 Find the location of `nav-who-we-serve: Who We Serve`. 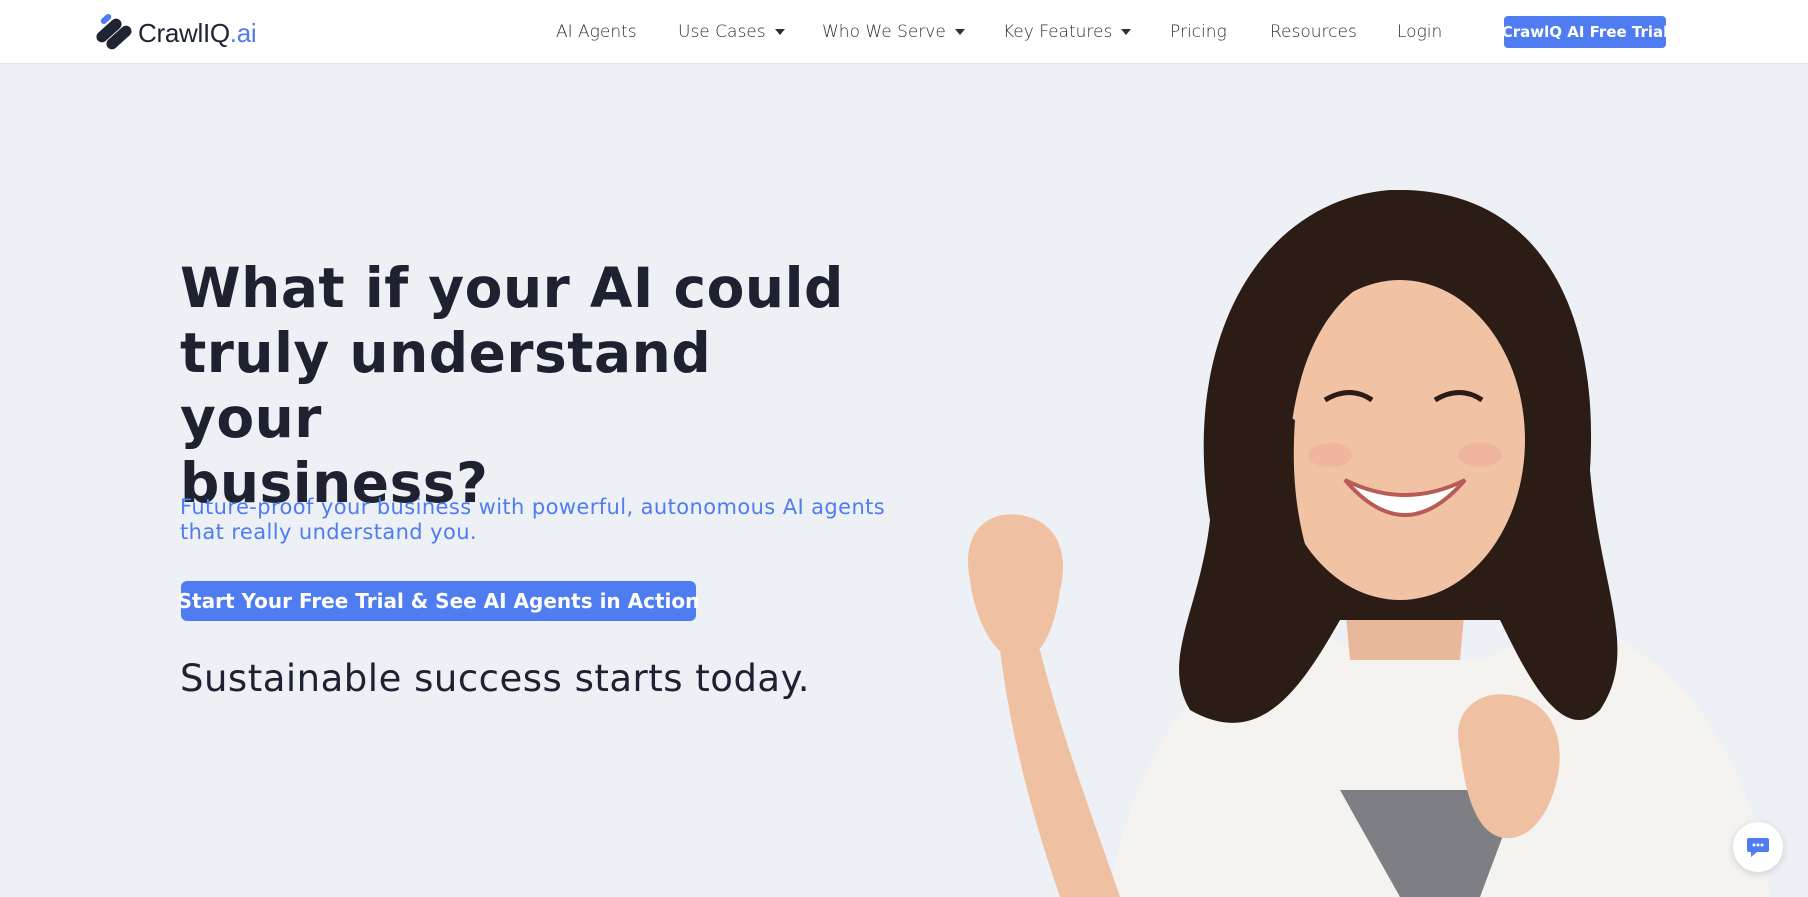

nav-who-we-serve: Who We Serve is located at coordinates (893, 32).